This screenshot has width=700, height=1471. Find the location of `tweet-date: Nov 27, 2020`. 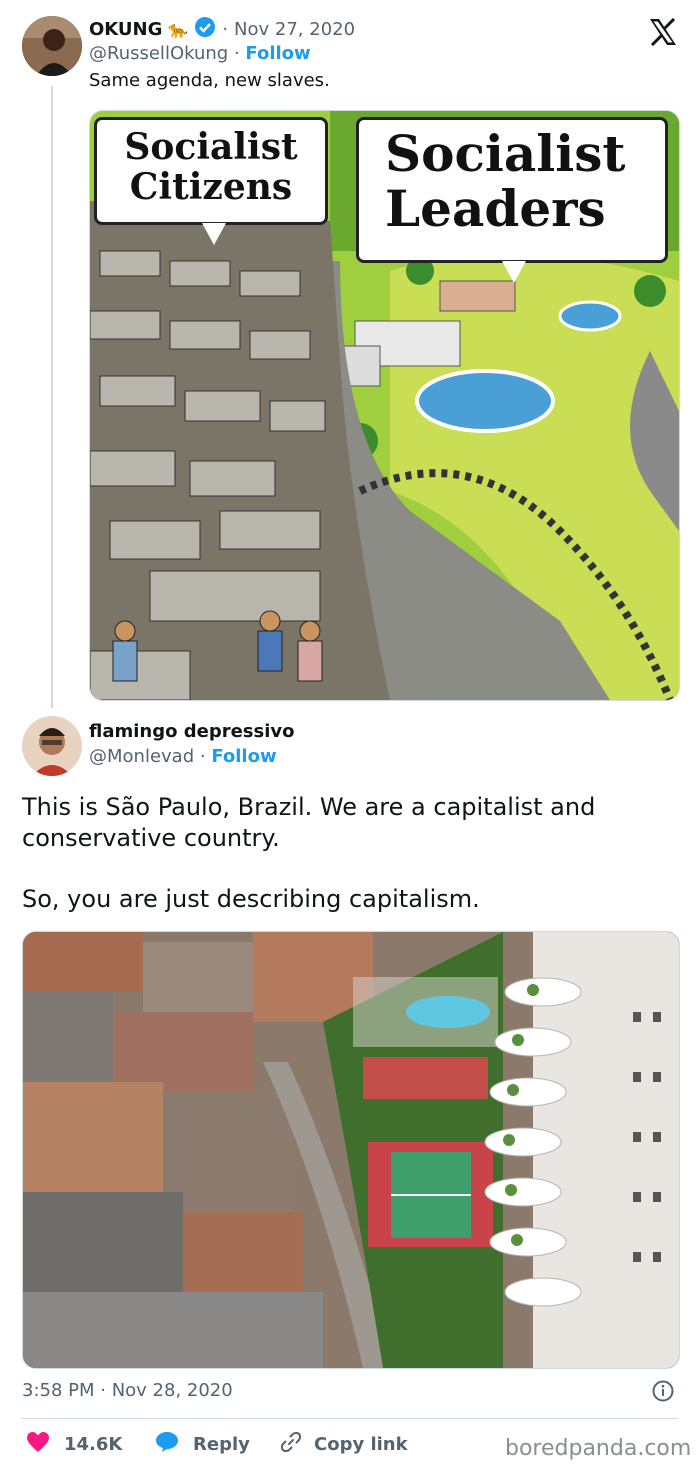

tweet-date: Nov 27, 2020 is located at coordinates (294, 29).